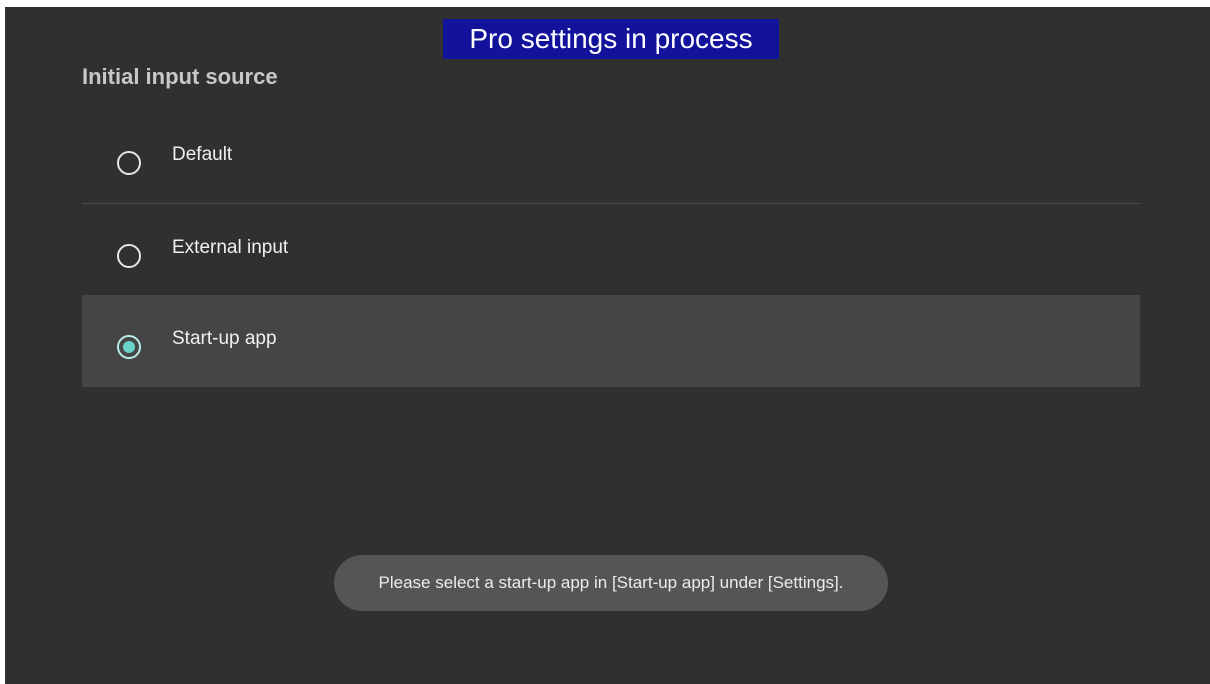  What do you see at coordinates (230, 247) in the screenshot?
I see `option-label: External input` at bounding box center [230, 247].